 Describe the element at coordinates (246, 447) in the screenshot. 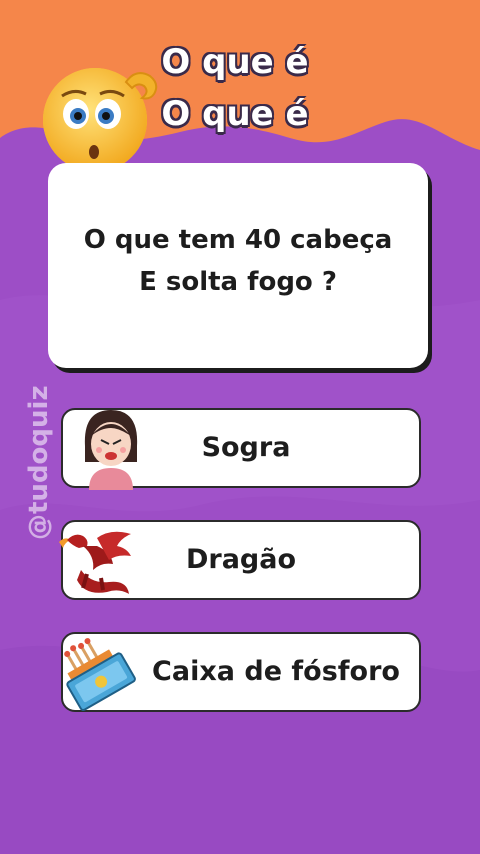

I see `answer-label-1: Sogra` at that location.